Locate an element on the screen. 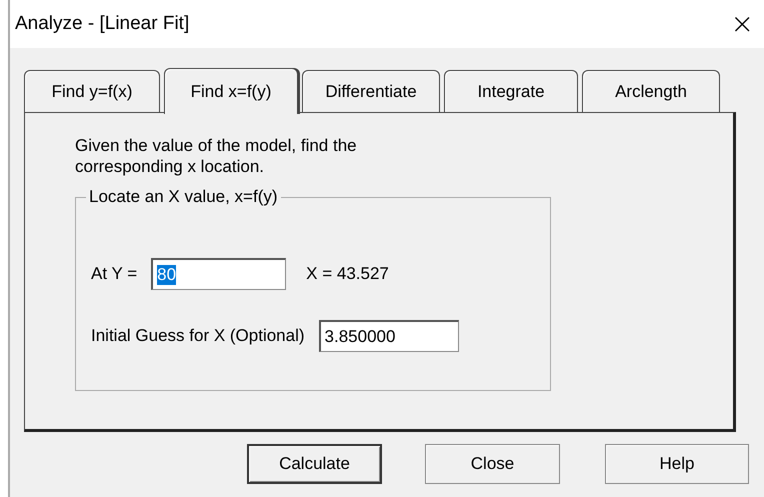  tab: Find x=f(y) is located at coordinates (231, 91).